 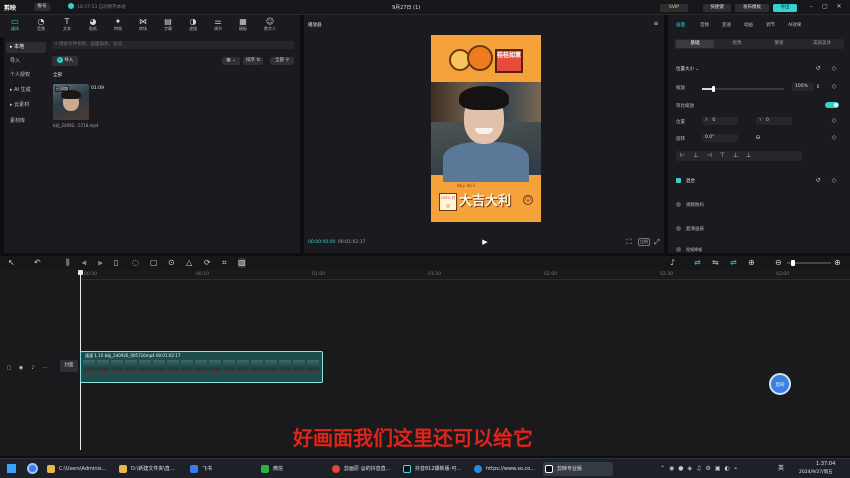 I want to click on zoom-in-icon: ⊕, so click(x=837, y=263).